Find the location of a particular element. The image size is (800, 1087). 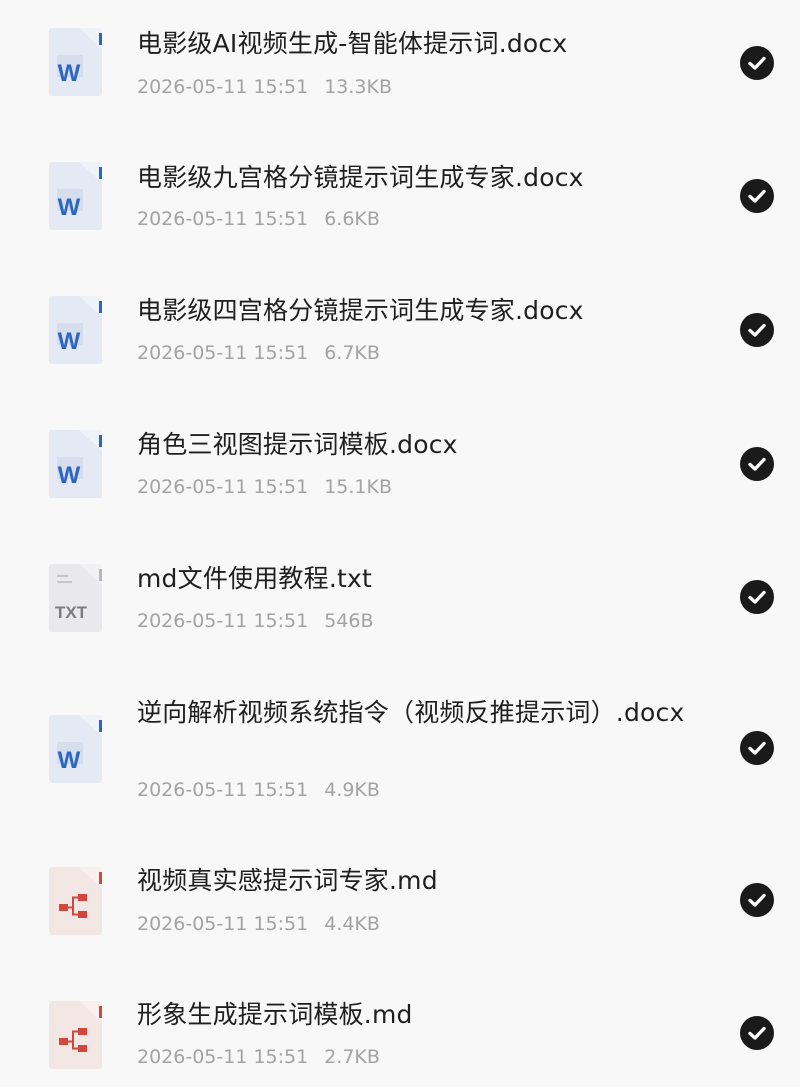

file-meta: 2026-05-11 15:51 2.7KB is located at coordinates (258, 1057).